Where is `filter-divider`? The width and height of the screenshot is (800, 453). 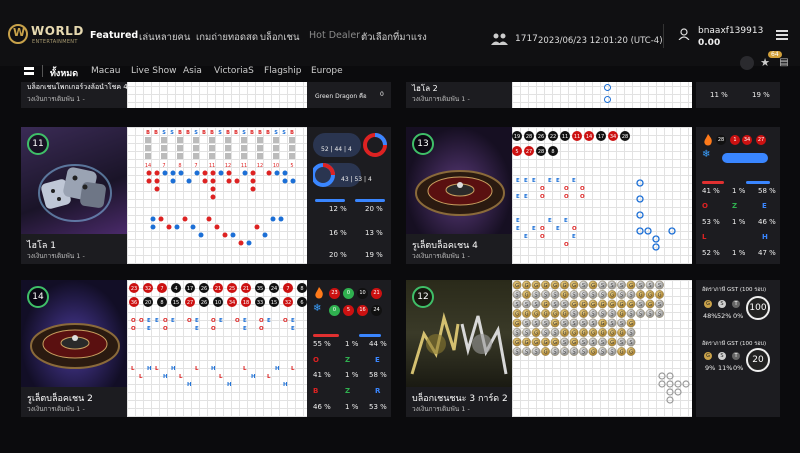 filter-divider is located at coordinates (42, 71).